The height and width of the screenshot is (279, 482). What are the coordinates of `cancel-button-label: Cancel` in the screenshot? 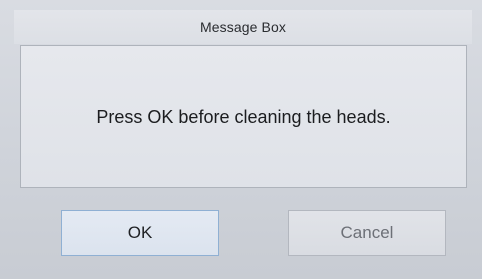 It's located at (367, 232).